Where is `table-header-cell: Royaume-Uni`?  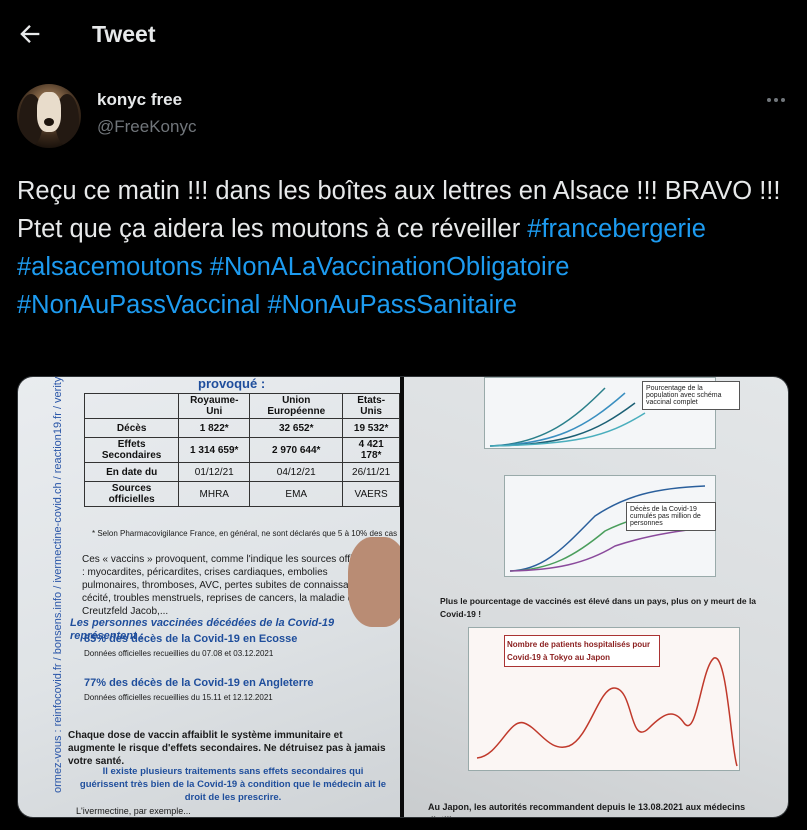 table-header-cell: Royaume-Uni is located at coordinates (214, 406).